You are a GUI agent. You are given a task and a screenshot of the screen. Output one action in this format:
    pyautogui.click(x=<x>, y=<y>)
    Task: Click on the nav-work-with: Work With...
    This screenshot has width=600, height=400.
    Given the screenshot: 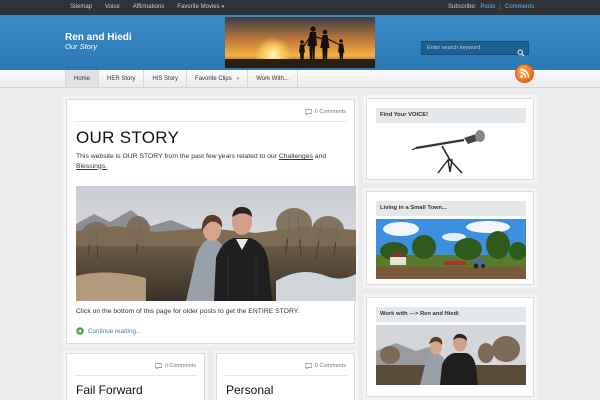 What is the action you would take?
    pyautogui.click(x=273, y=78)
    